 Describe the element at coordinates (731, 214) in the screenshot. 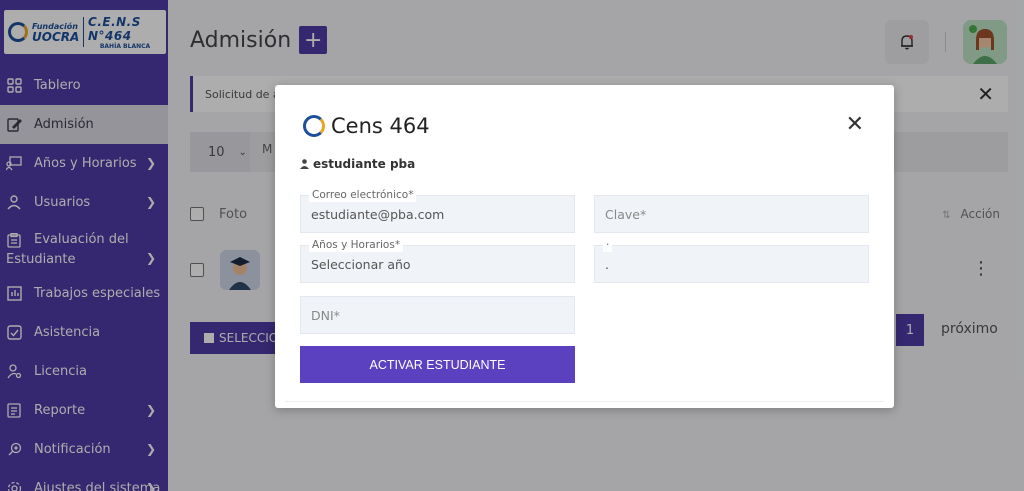

I see `password-field: Clave*` at that location.